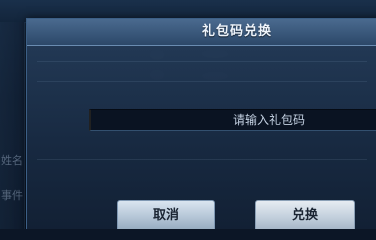 The image size is (376, 240). What do you see at coordinates (12, 195) in the screenshot?
I see `background-side-label: 事件` at bounding box center [12, 195].